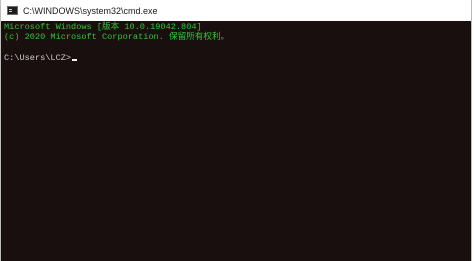 The image size is (474, 261). I want to click on console-line-copyright: (c) 2020 Microsoft Corporation. 保留所有权利。, so click(117, 37).